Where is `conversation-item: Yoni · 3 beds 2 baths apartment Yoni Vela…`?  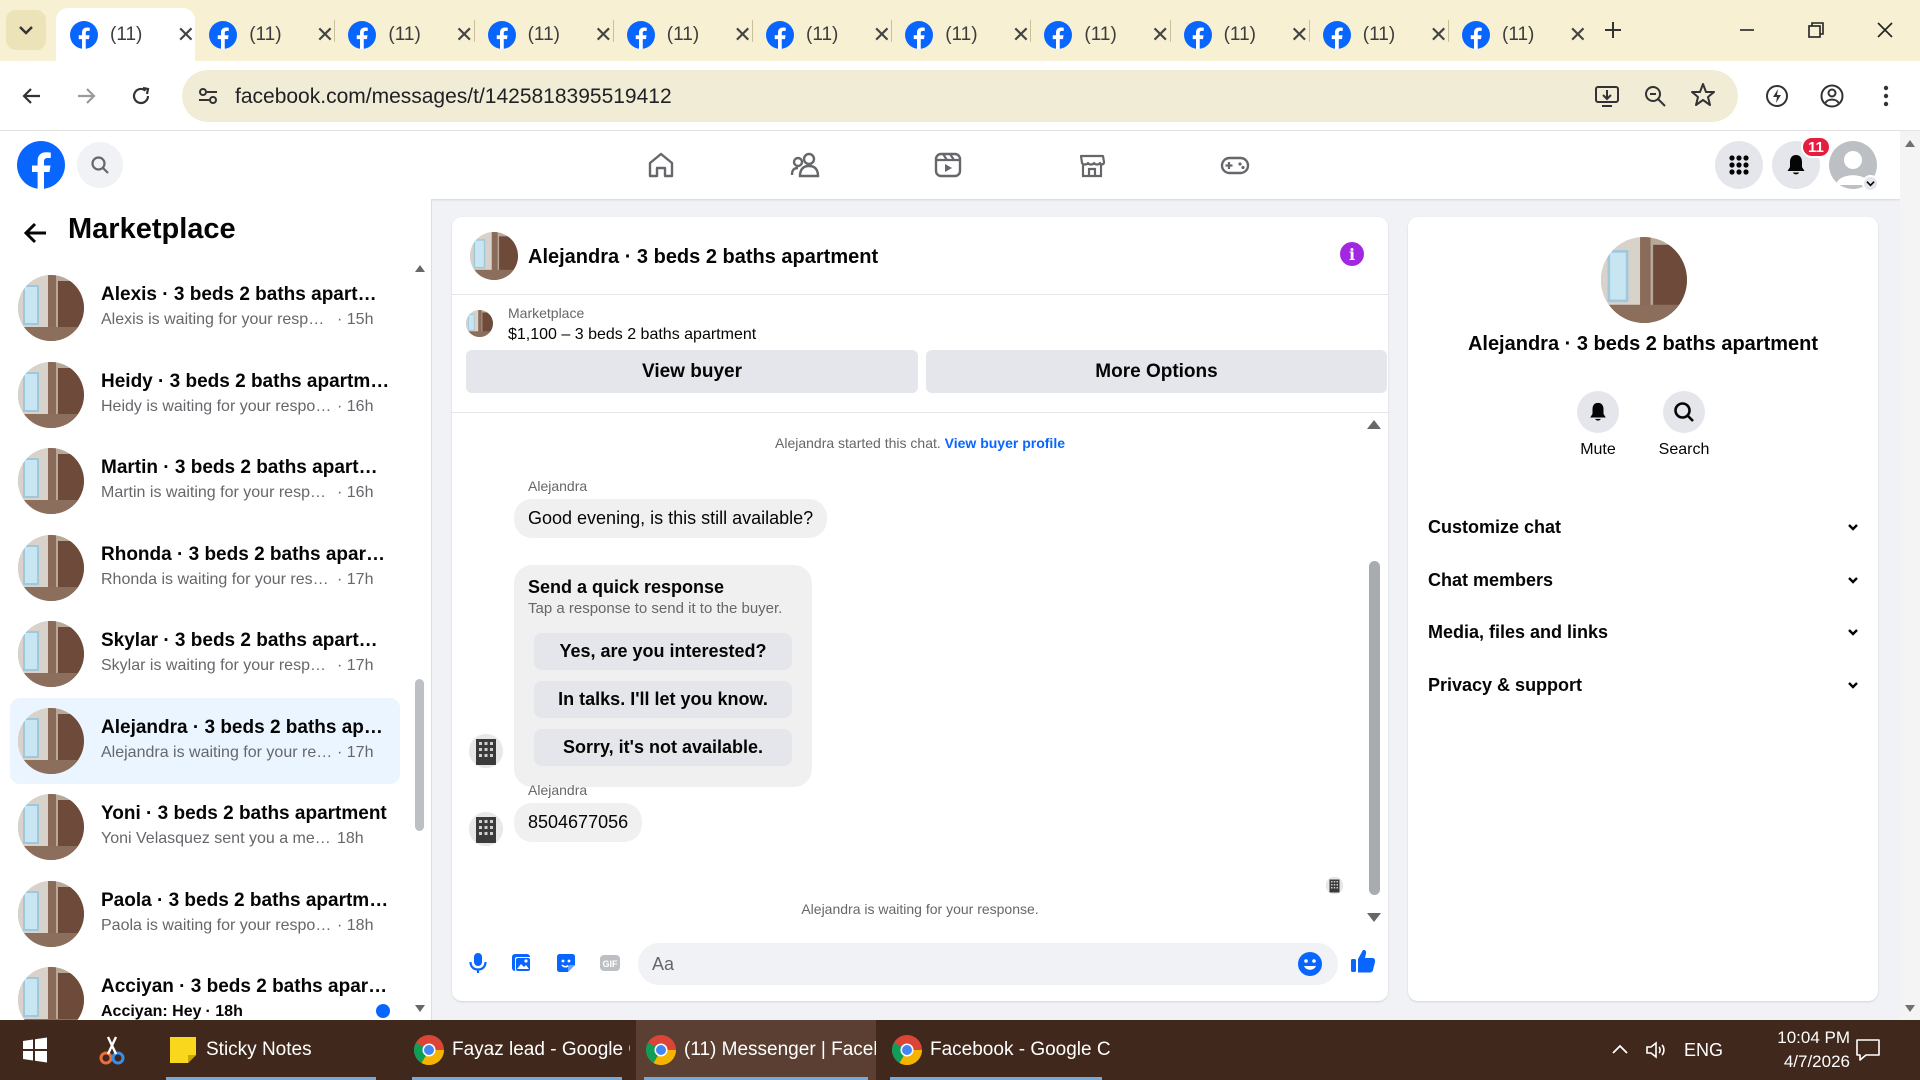
conversation-item: Yoni · 3 beds 2 baths apartment Yoni Vela… is located at coordinates (205, 827).